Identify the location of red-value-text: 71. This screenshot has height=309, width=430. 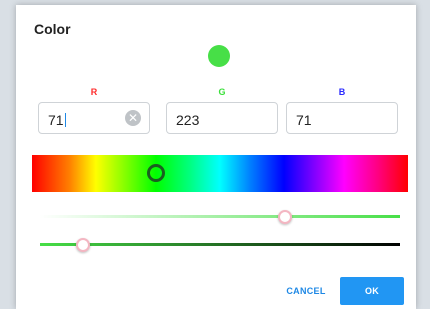
(56, 120).